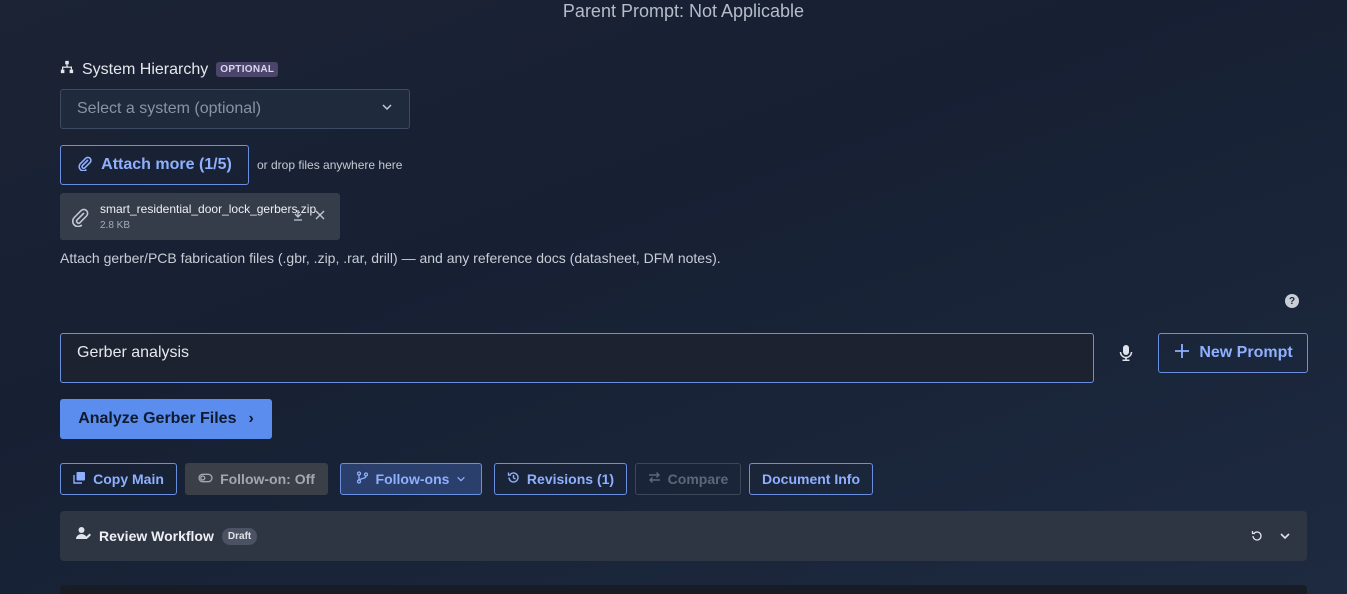  Describe the element at coordinates (683, 11) in the screenshot. I see `parent-prompt-label: Parent Prompt: Not Applicable` at that location.